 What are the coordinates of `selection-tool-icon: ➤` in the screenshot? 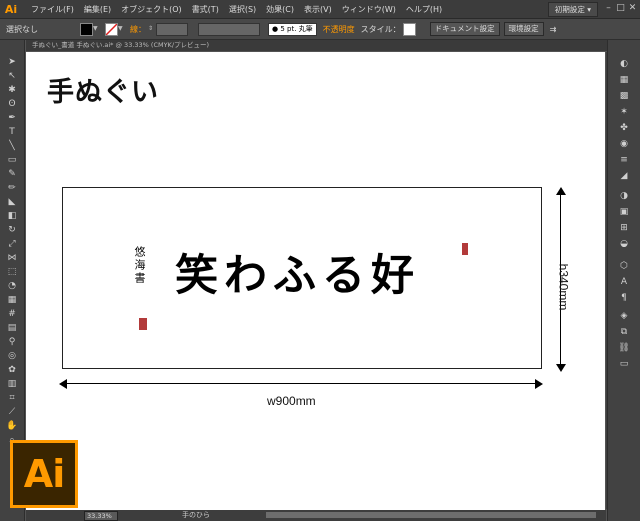 It's located at (12, 62).